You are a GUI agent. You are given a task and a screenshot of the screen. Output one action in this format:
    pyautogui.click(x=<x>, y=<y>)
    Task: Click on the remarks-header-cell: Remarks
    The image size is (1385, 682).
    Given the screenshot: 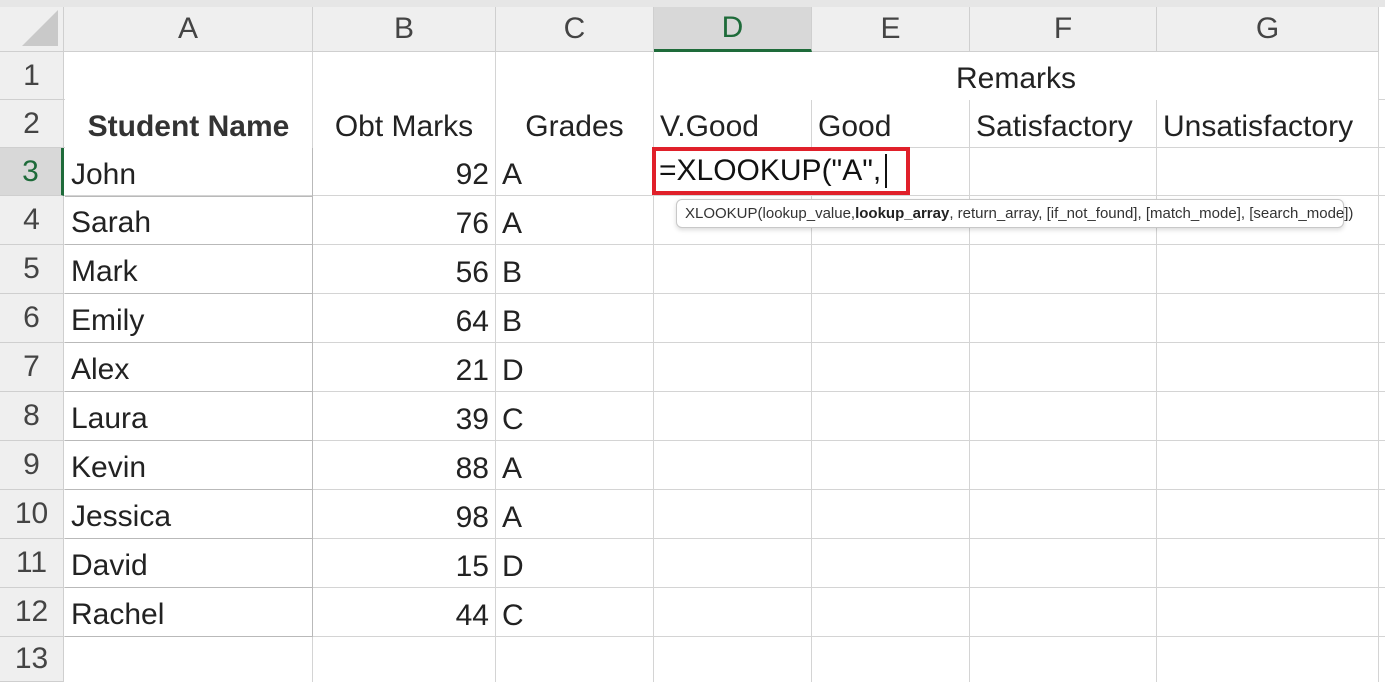 What is the action you would take?
    pyautogui.click(x=1016, y=76)
    